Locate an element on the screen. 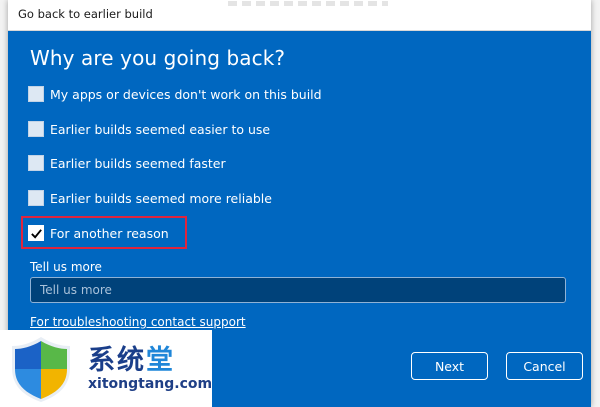 The height and width of the screenshot is (407, 600). selection-highlight-box is located at coordinates (104, 232).